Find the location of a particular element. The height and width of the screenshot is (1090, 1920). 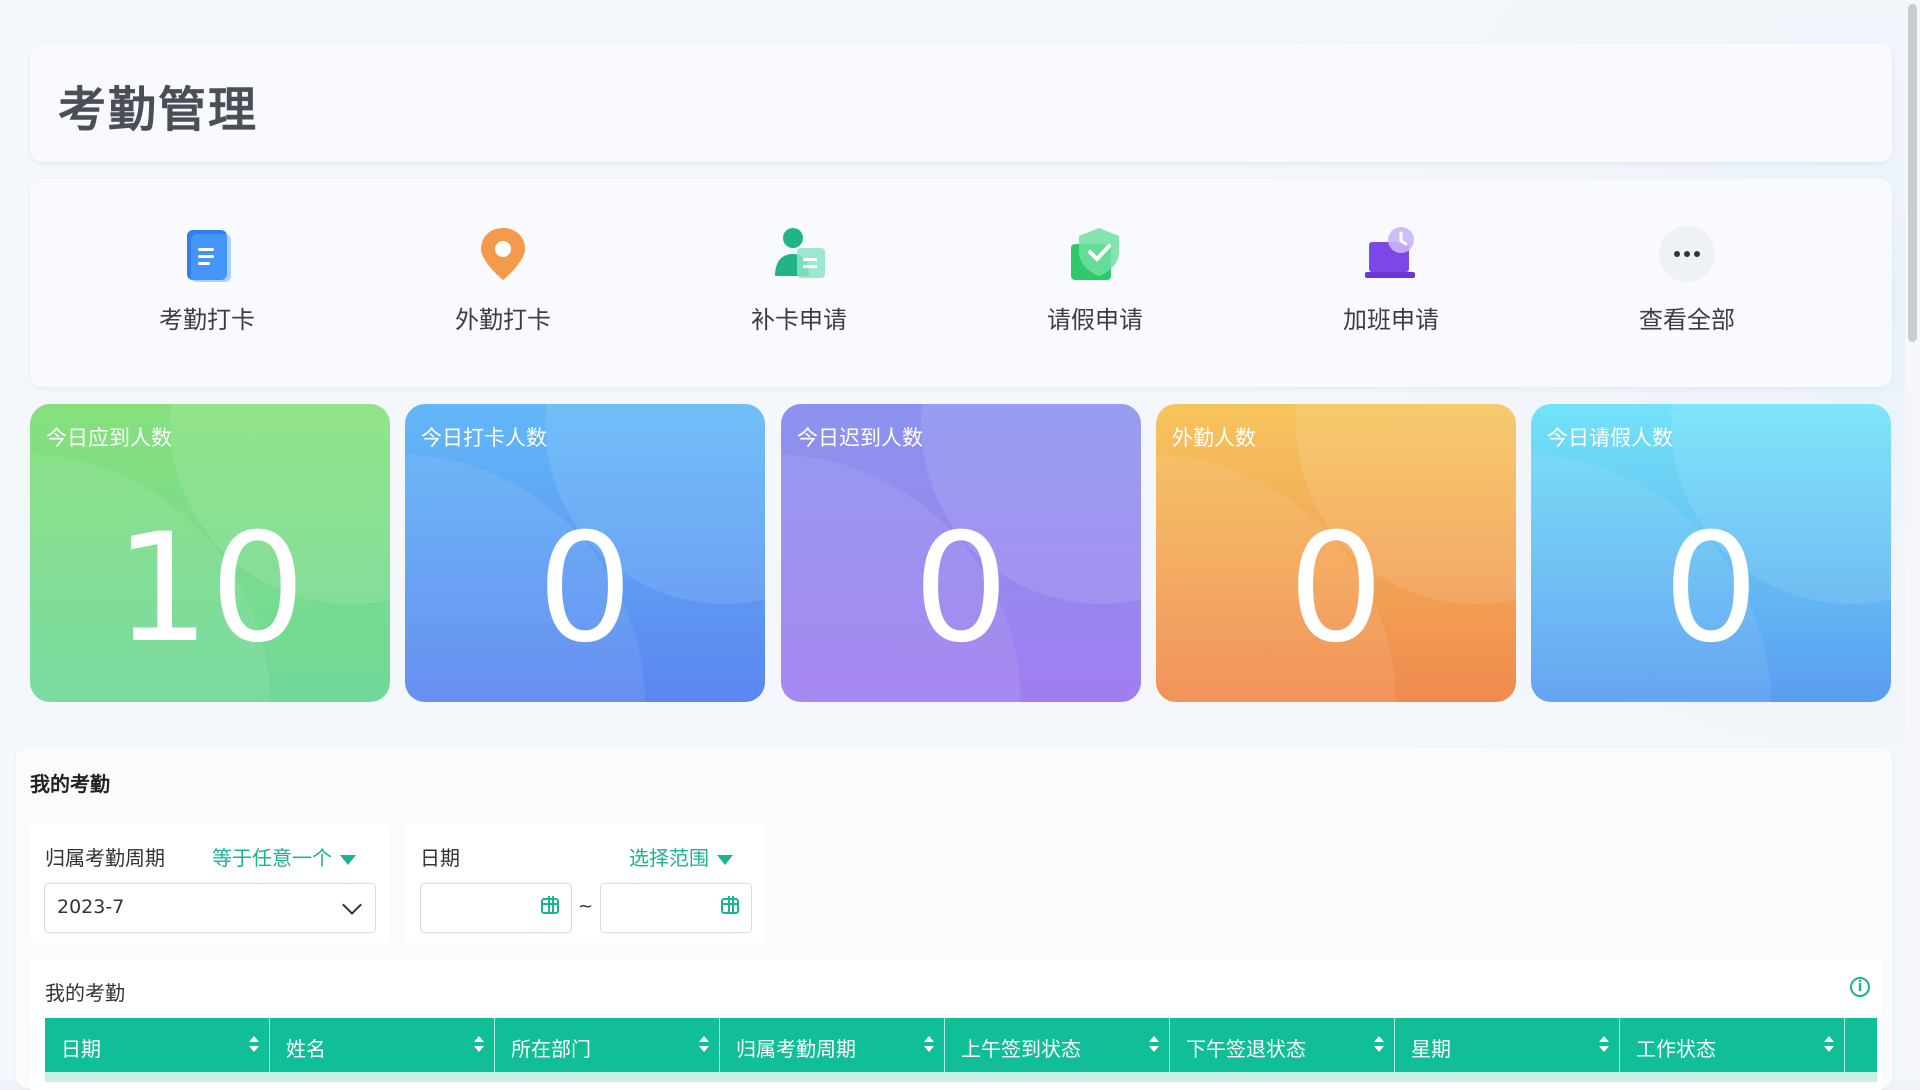

stat-title: 今日应到人数 is located at coordinates (109, 438).